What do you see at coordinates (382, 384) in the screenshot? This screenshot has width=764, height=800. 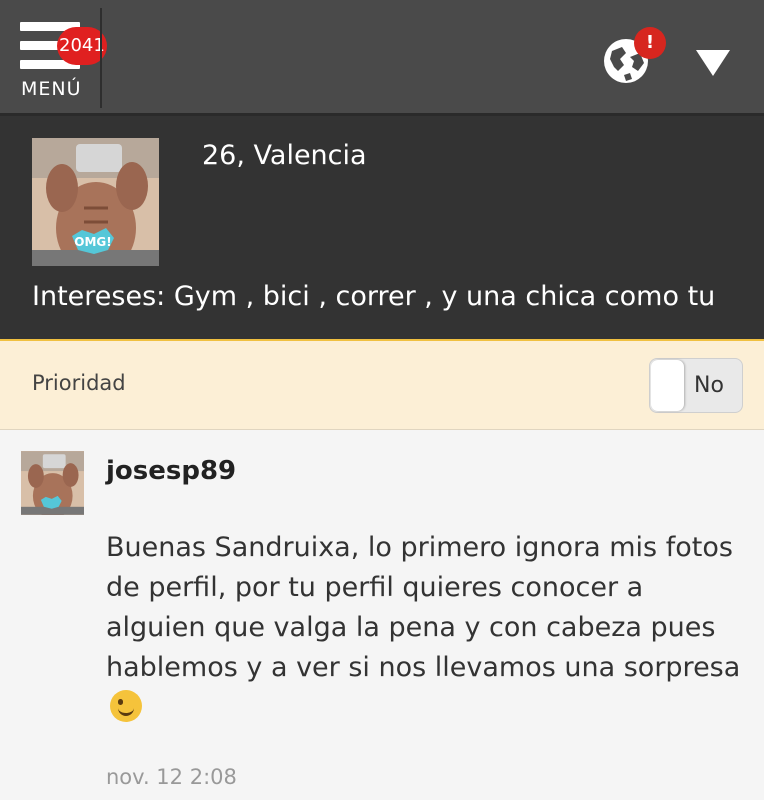 I see `priority-row: Prioridad No` at bounding box center [382, 384].